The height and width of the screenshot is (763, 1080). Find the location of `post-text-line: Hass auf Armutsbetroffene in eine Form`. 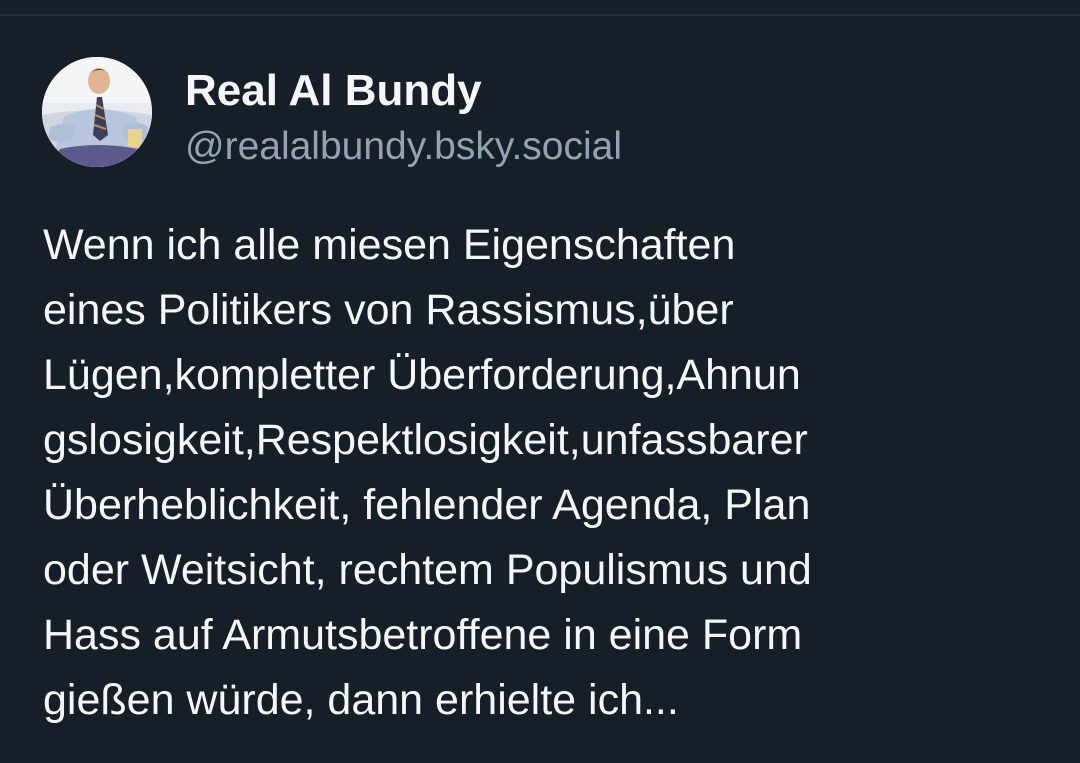

post-text-line: Hass auf Armutsbetroffene in eine Form is located at coordinates (423, 635).